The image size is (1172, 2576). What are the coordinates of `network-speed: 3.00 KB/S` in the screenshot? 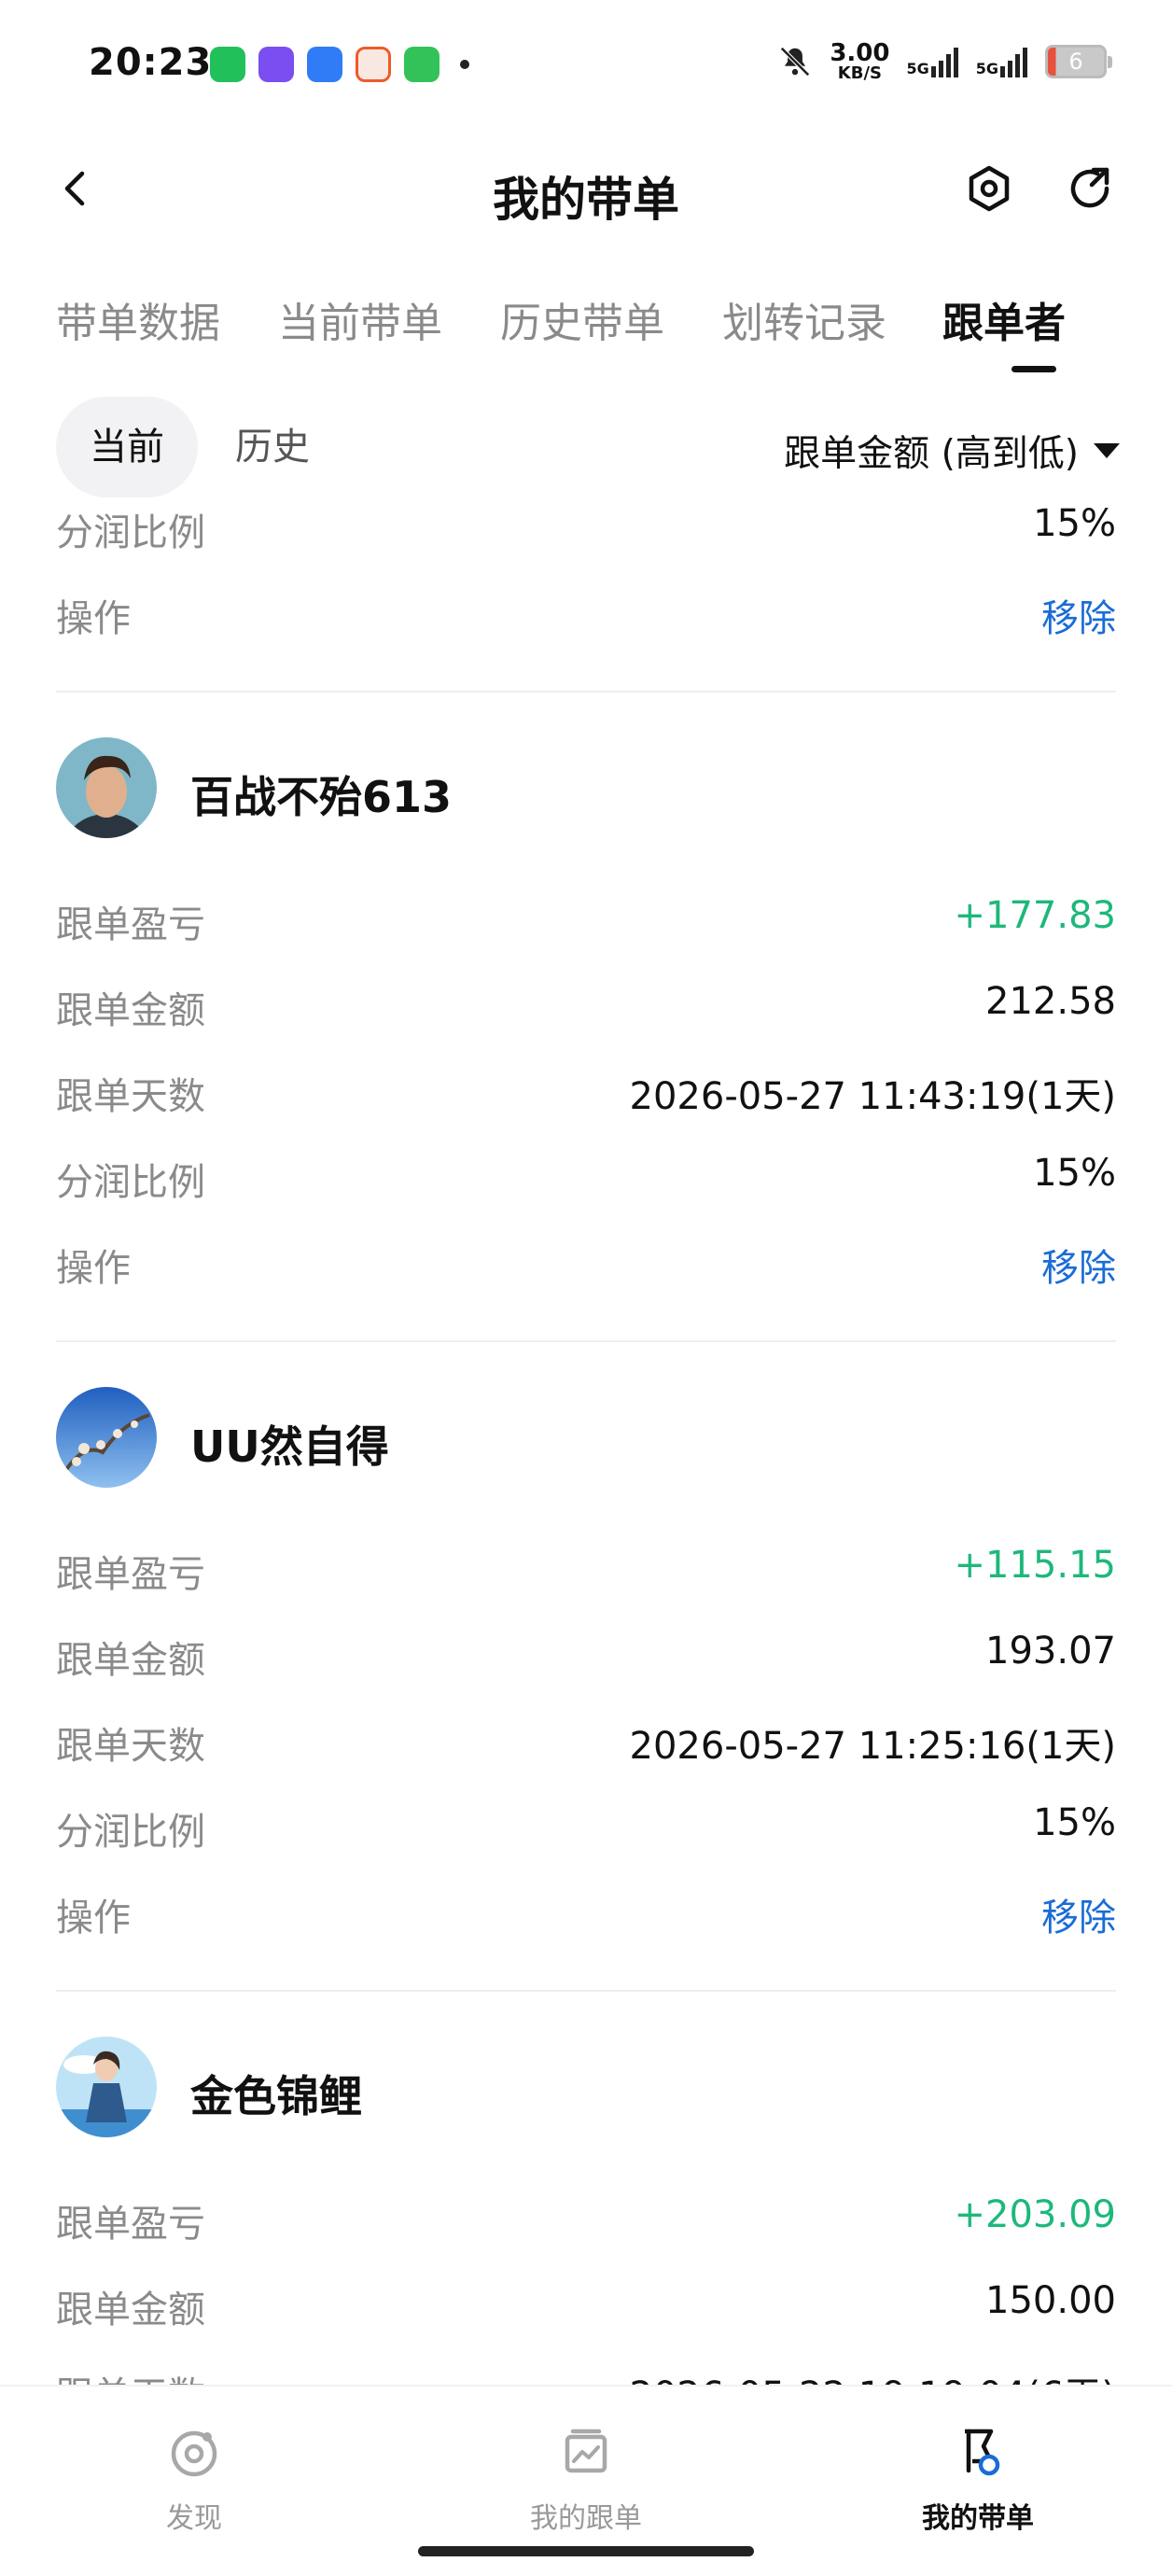 It's located at (859, 61).